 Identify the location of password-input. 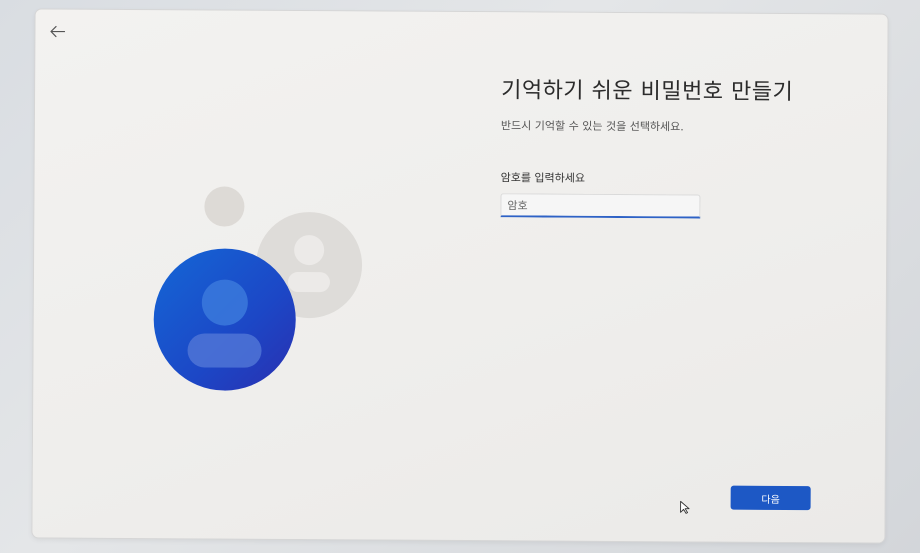
(600, 206).